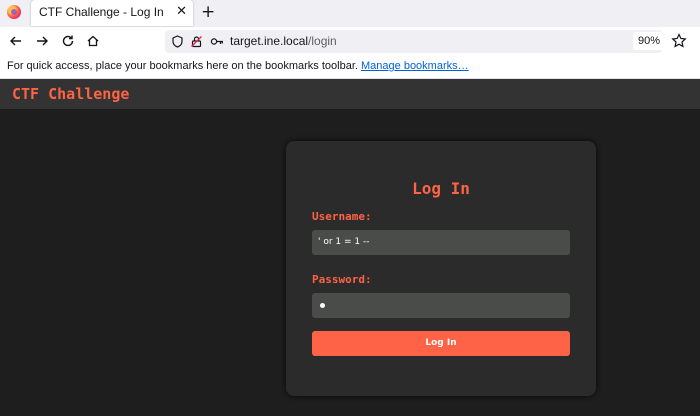 This screenshot has height=416, width=700. I want to click on insecure-lock-icon, so click(196, 41).